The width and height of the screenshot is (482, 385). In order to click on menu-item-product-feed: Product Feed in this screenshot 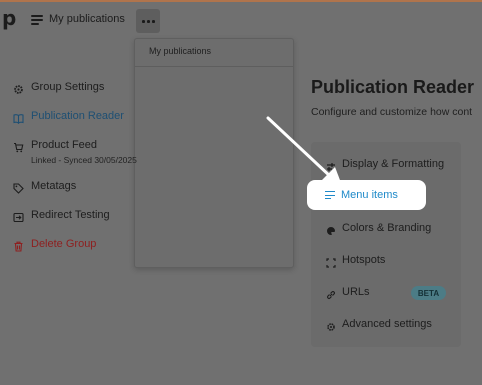, I will do `click(55, 145)`.